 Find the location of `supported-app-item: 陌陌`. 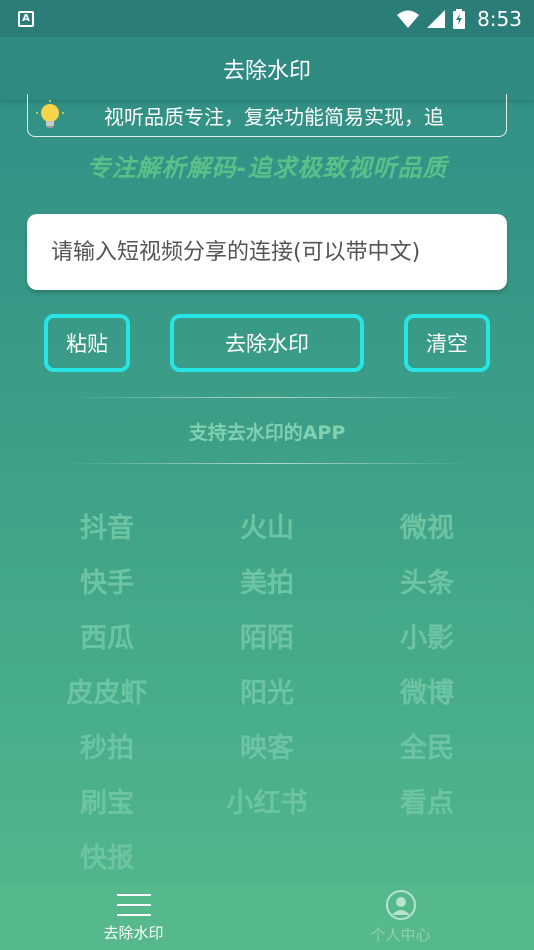

supported-app-item: 陌陌 is located at coordinates (267, 638).